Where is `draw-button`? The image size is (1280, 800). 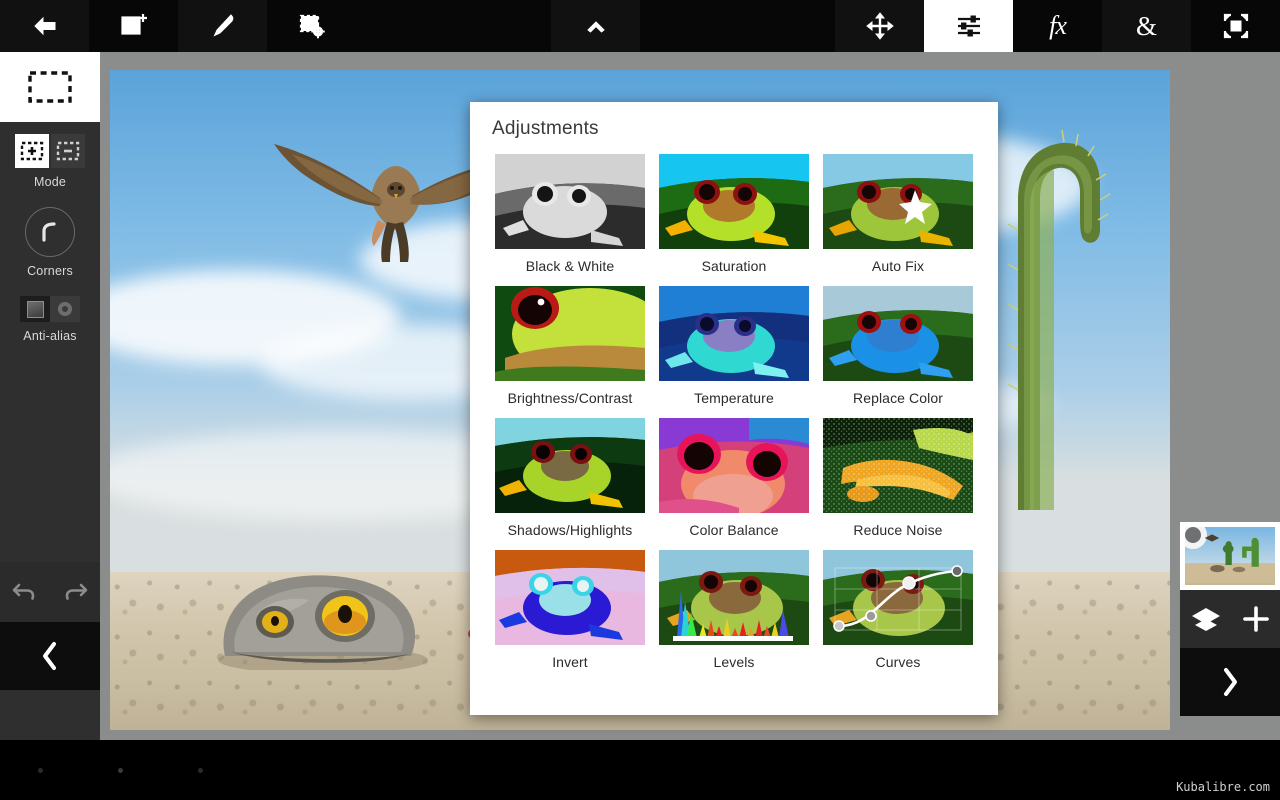
draw-button is located at coordinates (222, 26).